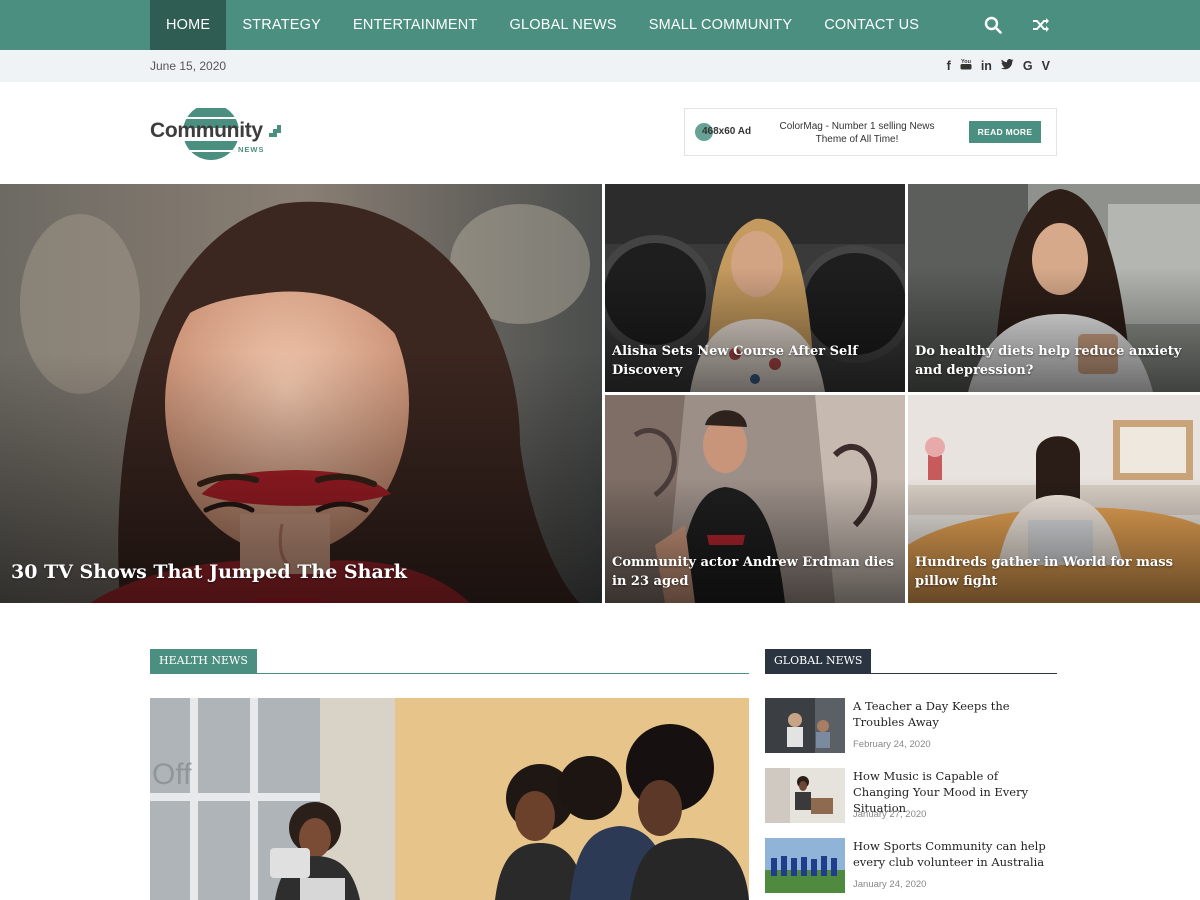 The image size is (1200, 900). I want to click on health-news-divider, so click(449, 673).